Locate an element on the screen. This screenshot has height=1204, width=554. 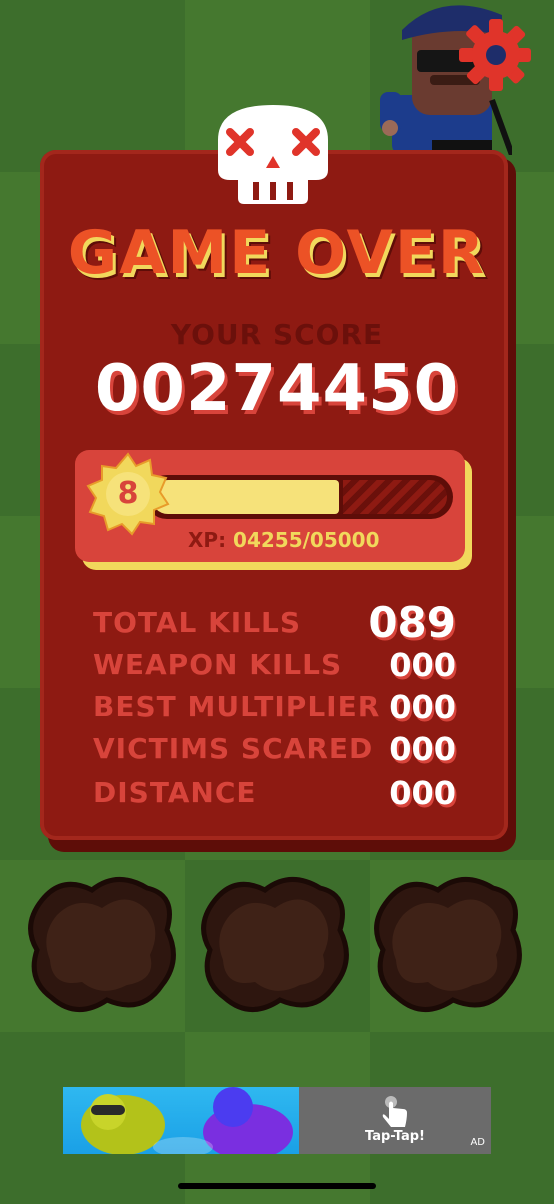
xp-value: 04255/05000 is located at coordinates (306, 540).